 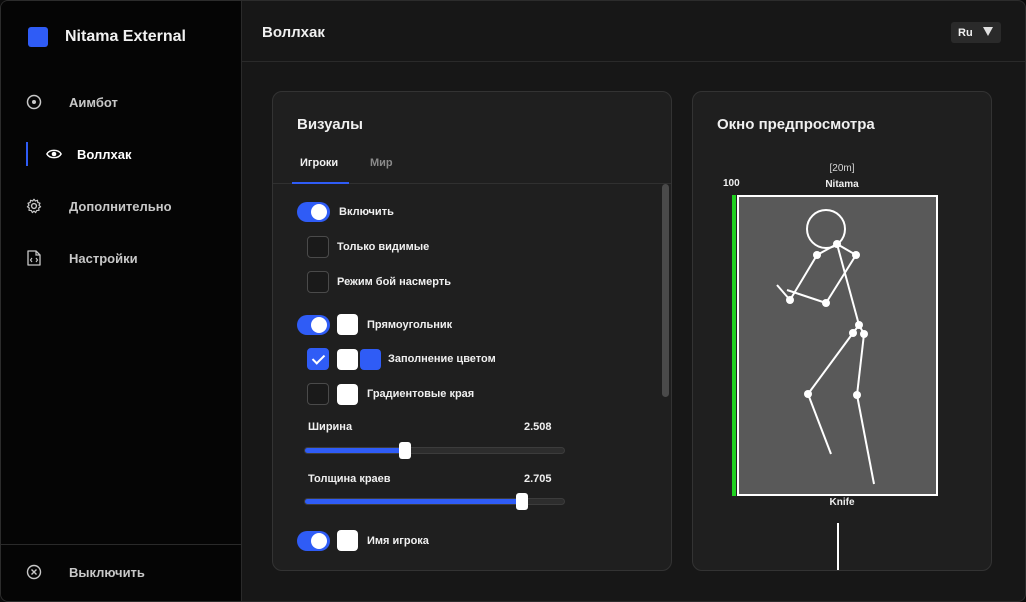 I want to click on fill-color-swatch-secondary, so click(x=370, y=359).